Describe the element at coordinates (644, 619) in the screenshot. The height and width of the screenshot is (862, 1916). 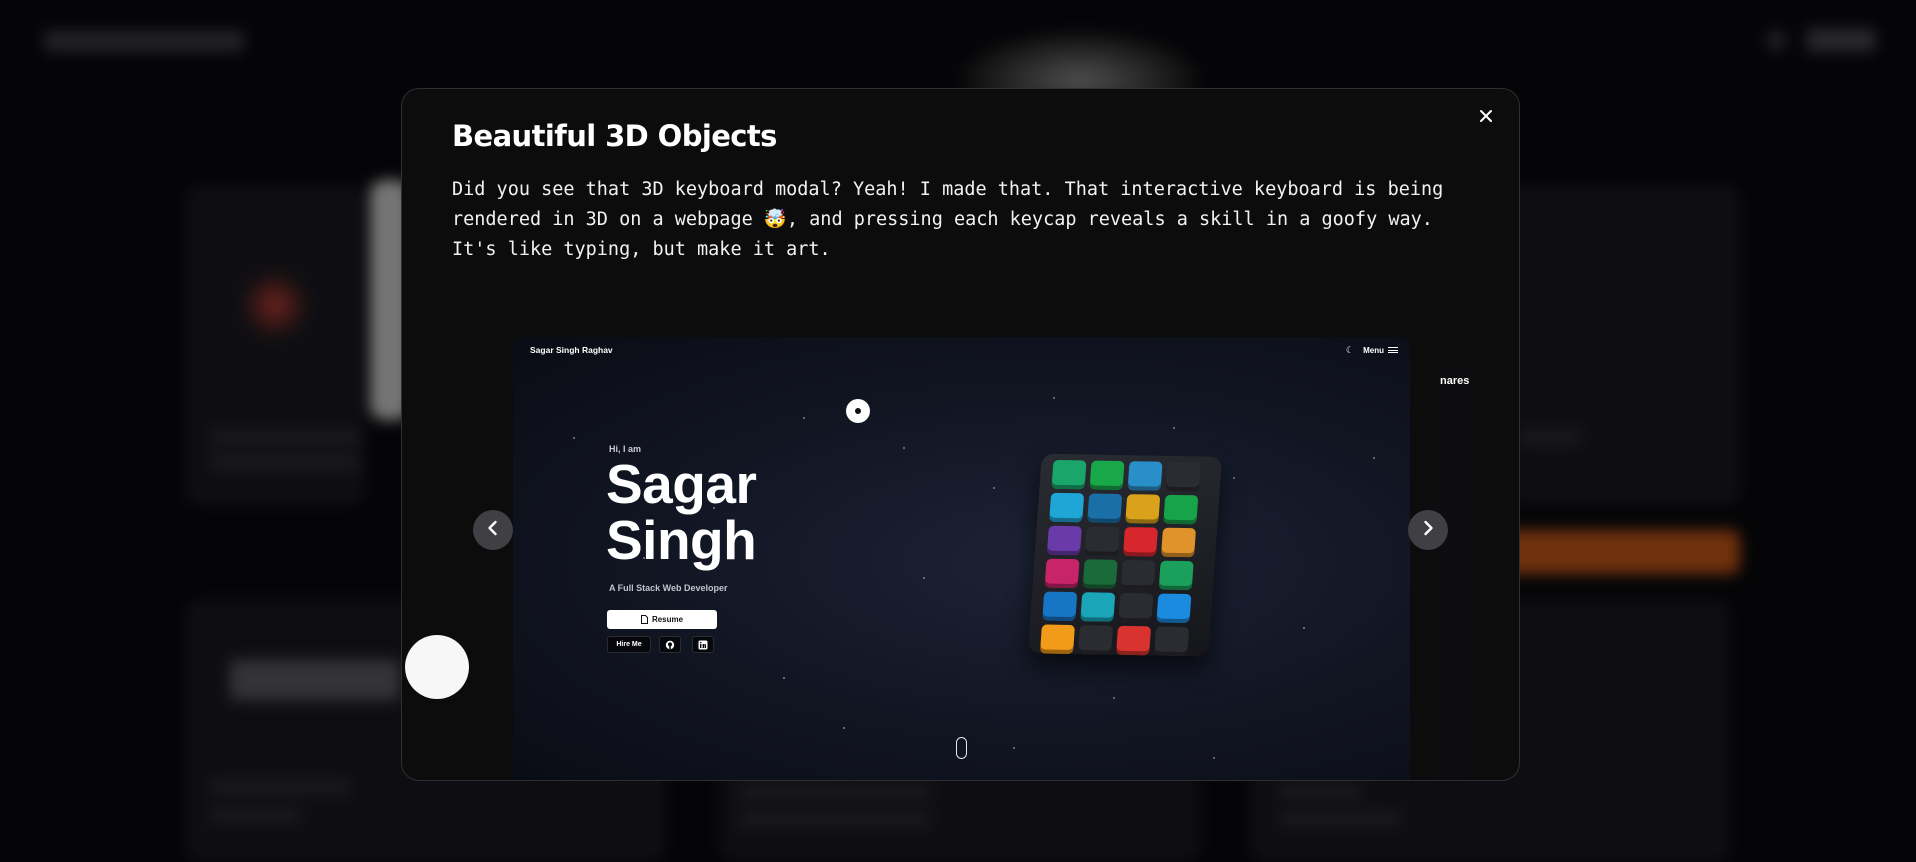
I see `document-icon` at that location.